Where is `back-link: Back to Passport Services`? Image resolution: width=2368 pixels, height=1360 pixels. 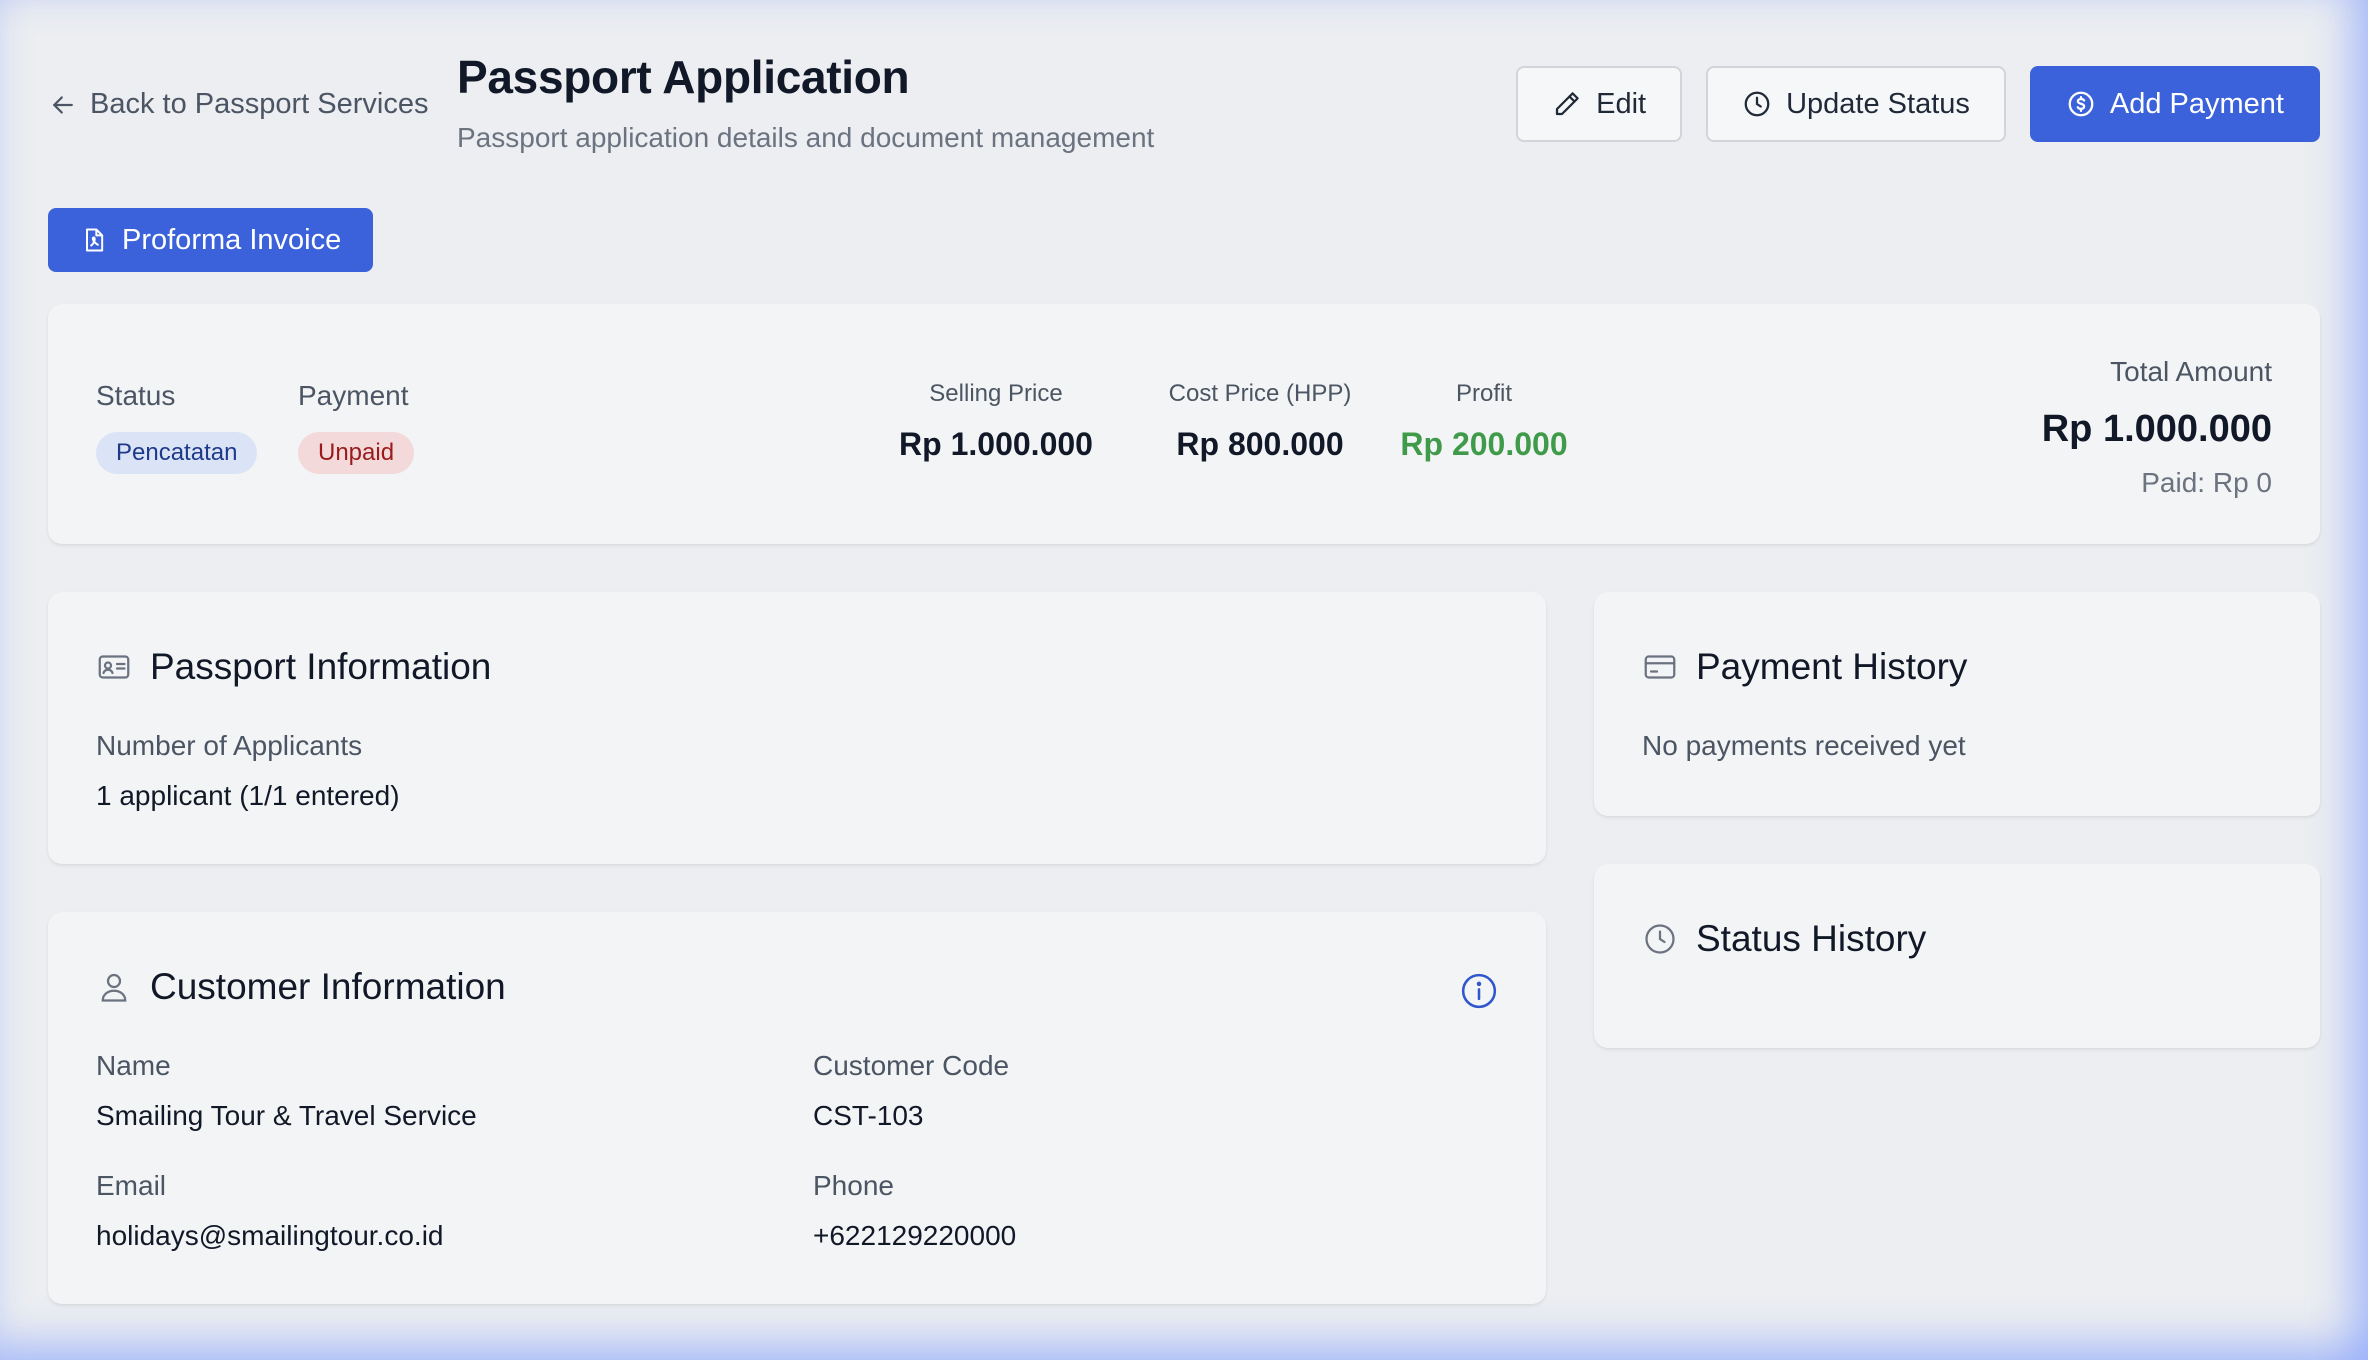 back-link: Back to Passport Services is located at coordinates (238, 104).